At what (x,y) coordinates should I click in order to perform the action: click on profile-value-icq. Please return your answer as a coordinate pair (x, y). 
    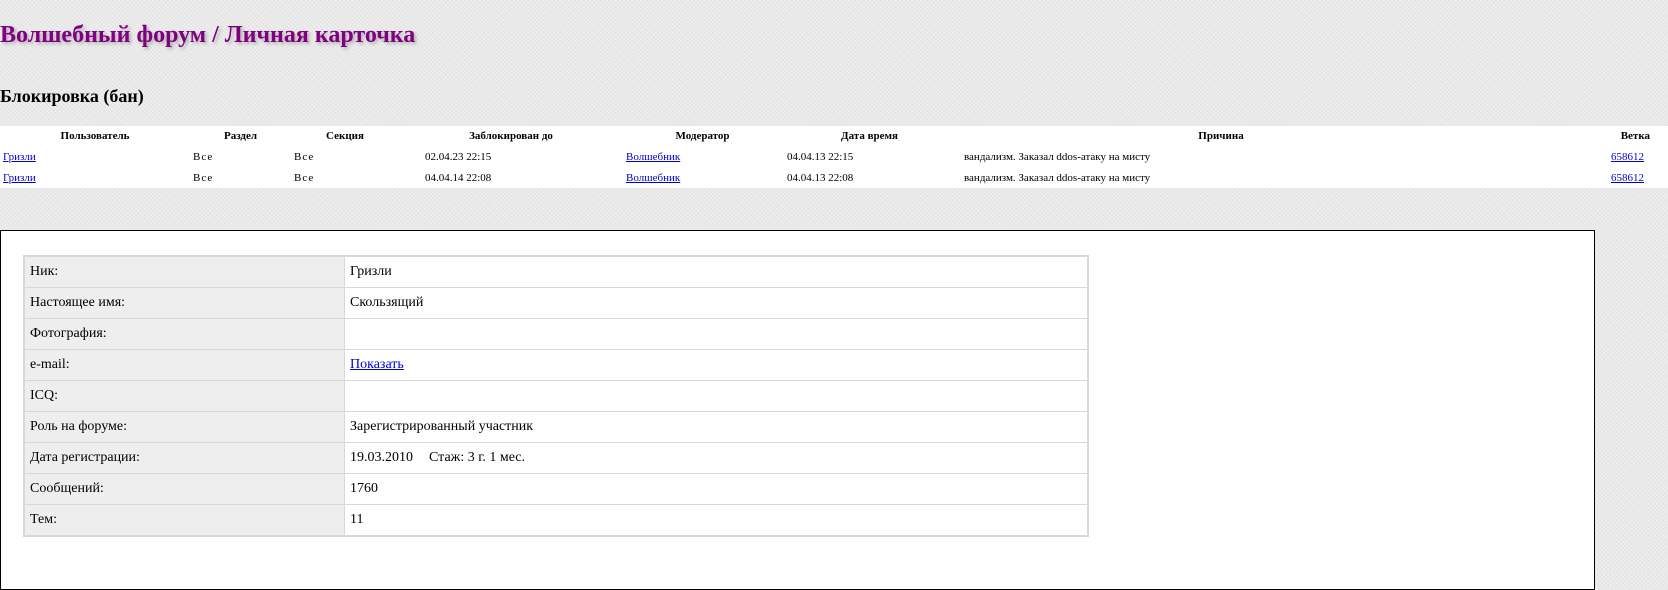
    Looking at the image, I should click on (716, 396).